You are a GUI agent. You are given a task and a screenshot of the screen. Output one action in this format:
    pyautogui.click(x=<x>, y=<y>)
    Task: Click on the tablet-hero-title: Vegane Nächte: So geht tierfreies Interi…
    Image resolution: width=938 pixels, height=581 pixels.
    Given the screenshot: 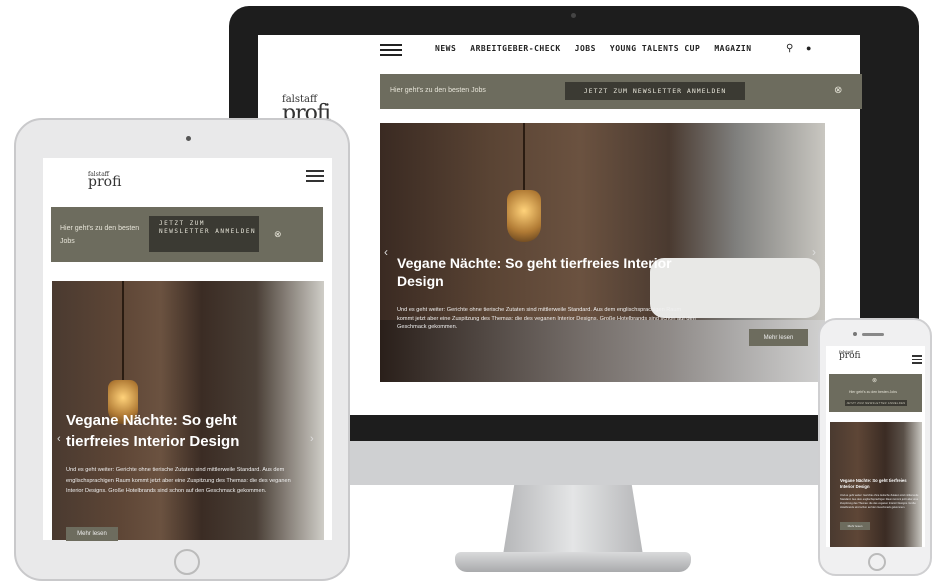 What is the action you would take?
    pyautogui.click(x=176, y=431)
    